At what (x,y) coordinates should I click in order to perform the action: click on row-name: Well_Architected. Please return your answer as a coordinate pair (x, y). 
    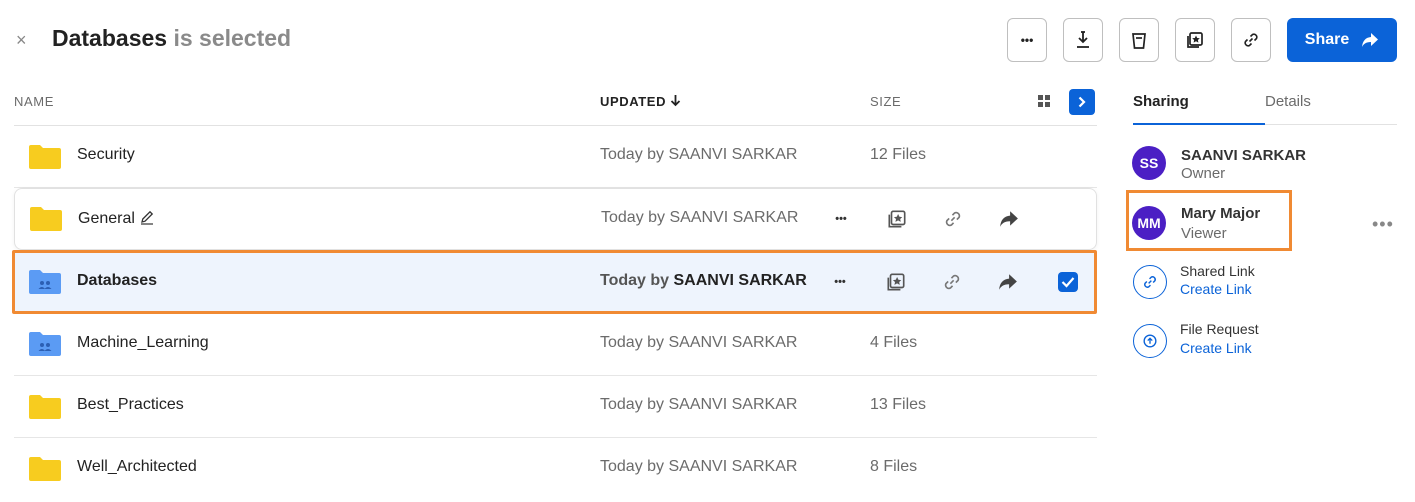
    Looking at the image, I should click on (137, 467).